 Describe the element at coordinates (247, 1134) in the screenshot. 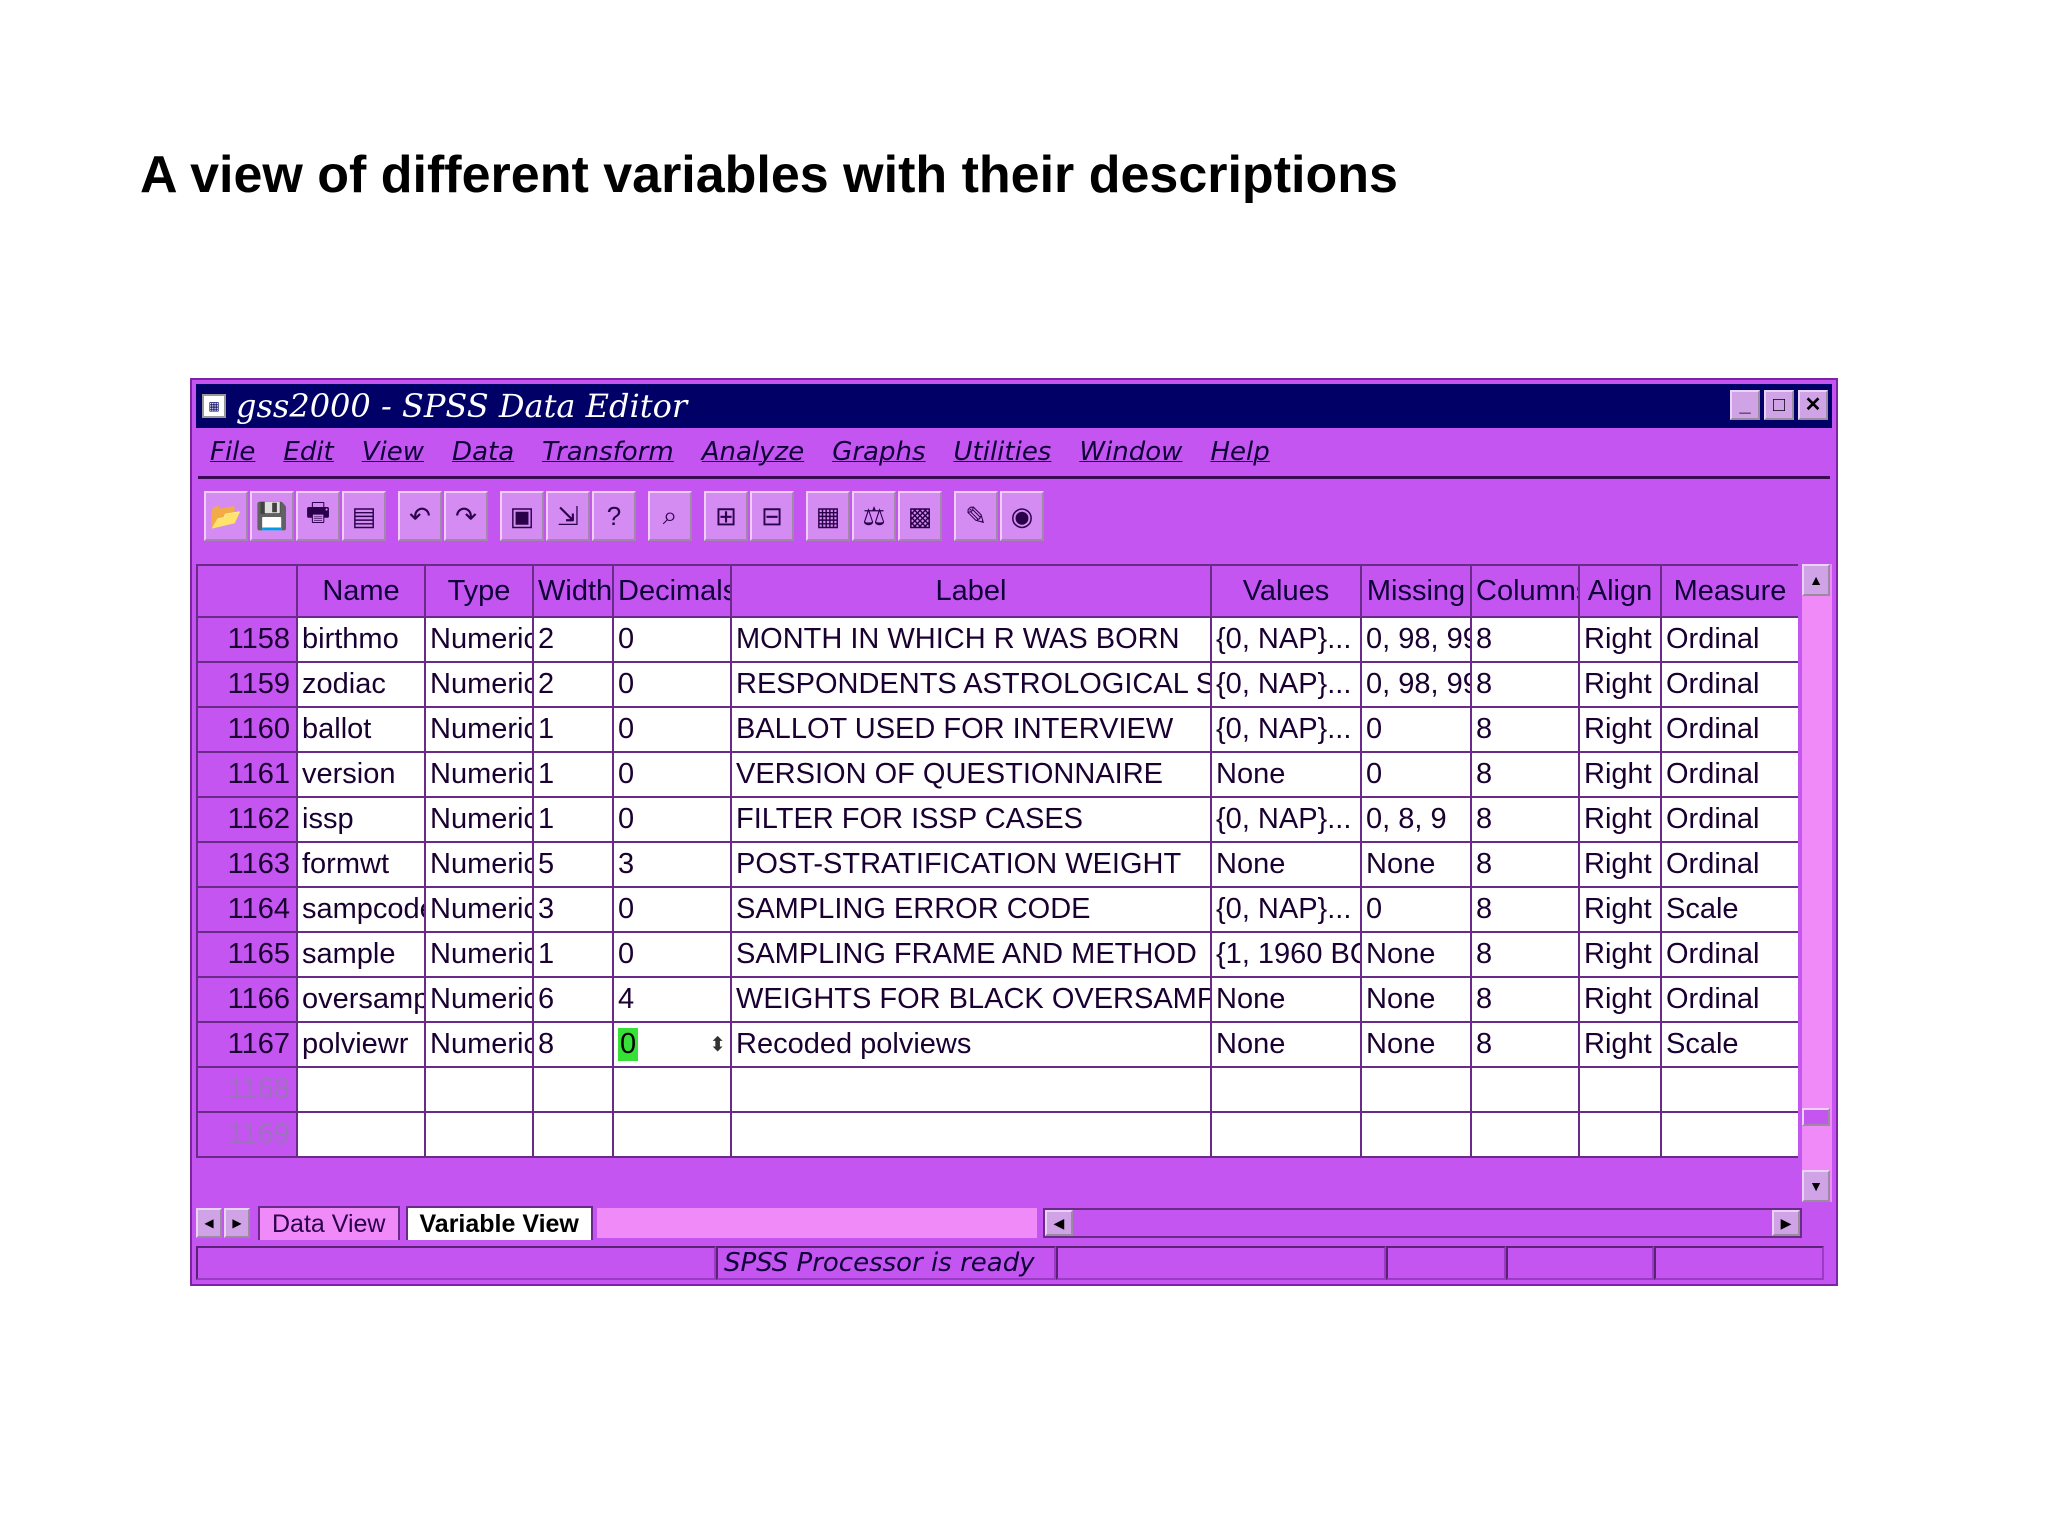

I see `row-number: 1169` at that location.